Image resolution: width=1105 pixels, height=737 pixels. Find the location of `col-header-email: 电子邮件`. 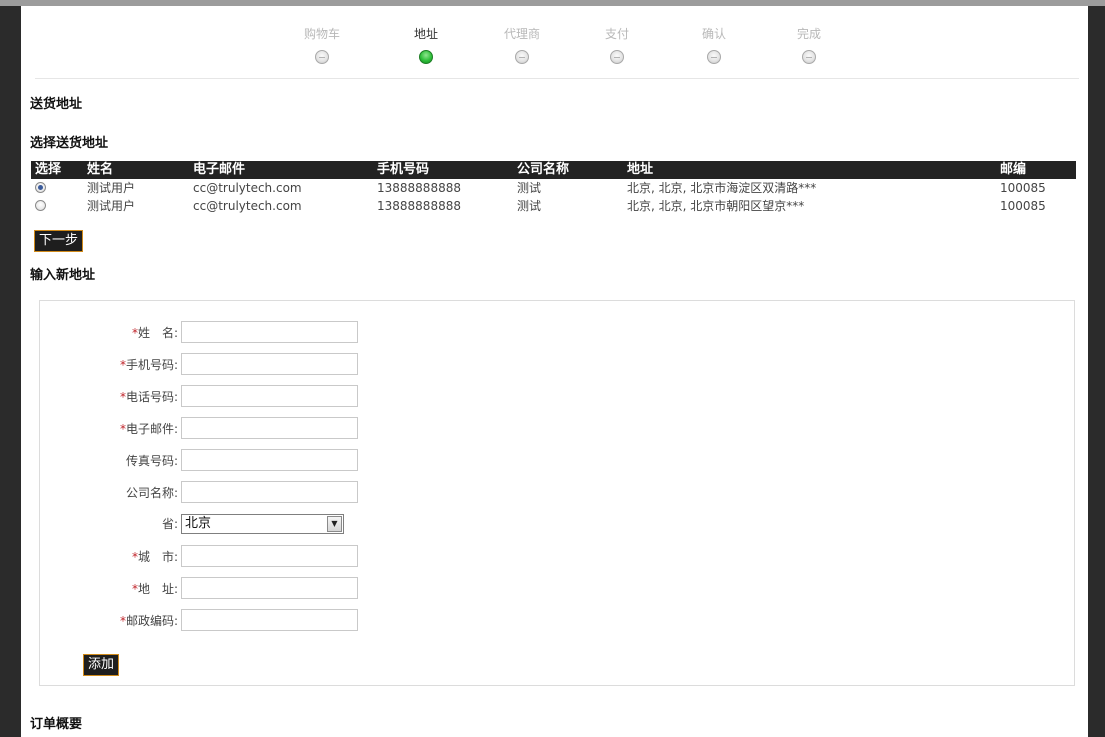

col-header-email: 电子邮件 is located at coordinates (281, 170).